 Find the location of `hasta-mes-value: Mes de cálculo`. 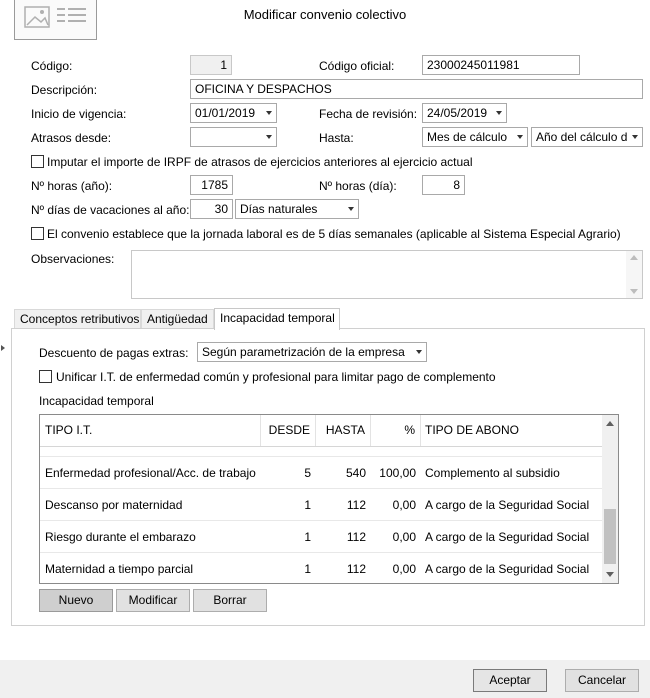

hasta-mes-value: Mes de cálculo is located at coordinates (467, 137).